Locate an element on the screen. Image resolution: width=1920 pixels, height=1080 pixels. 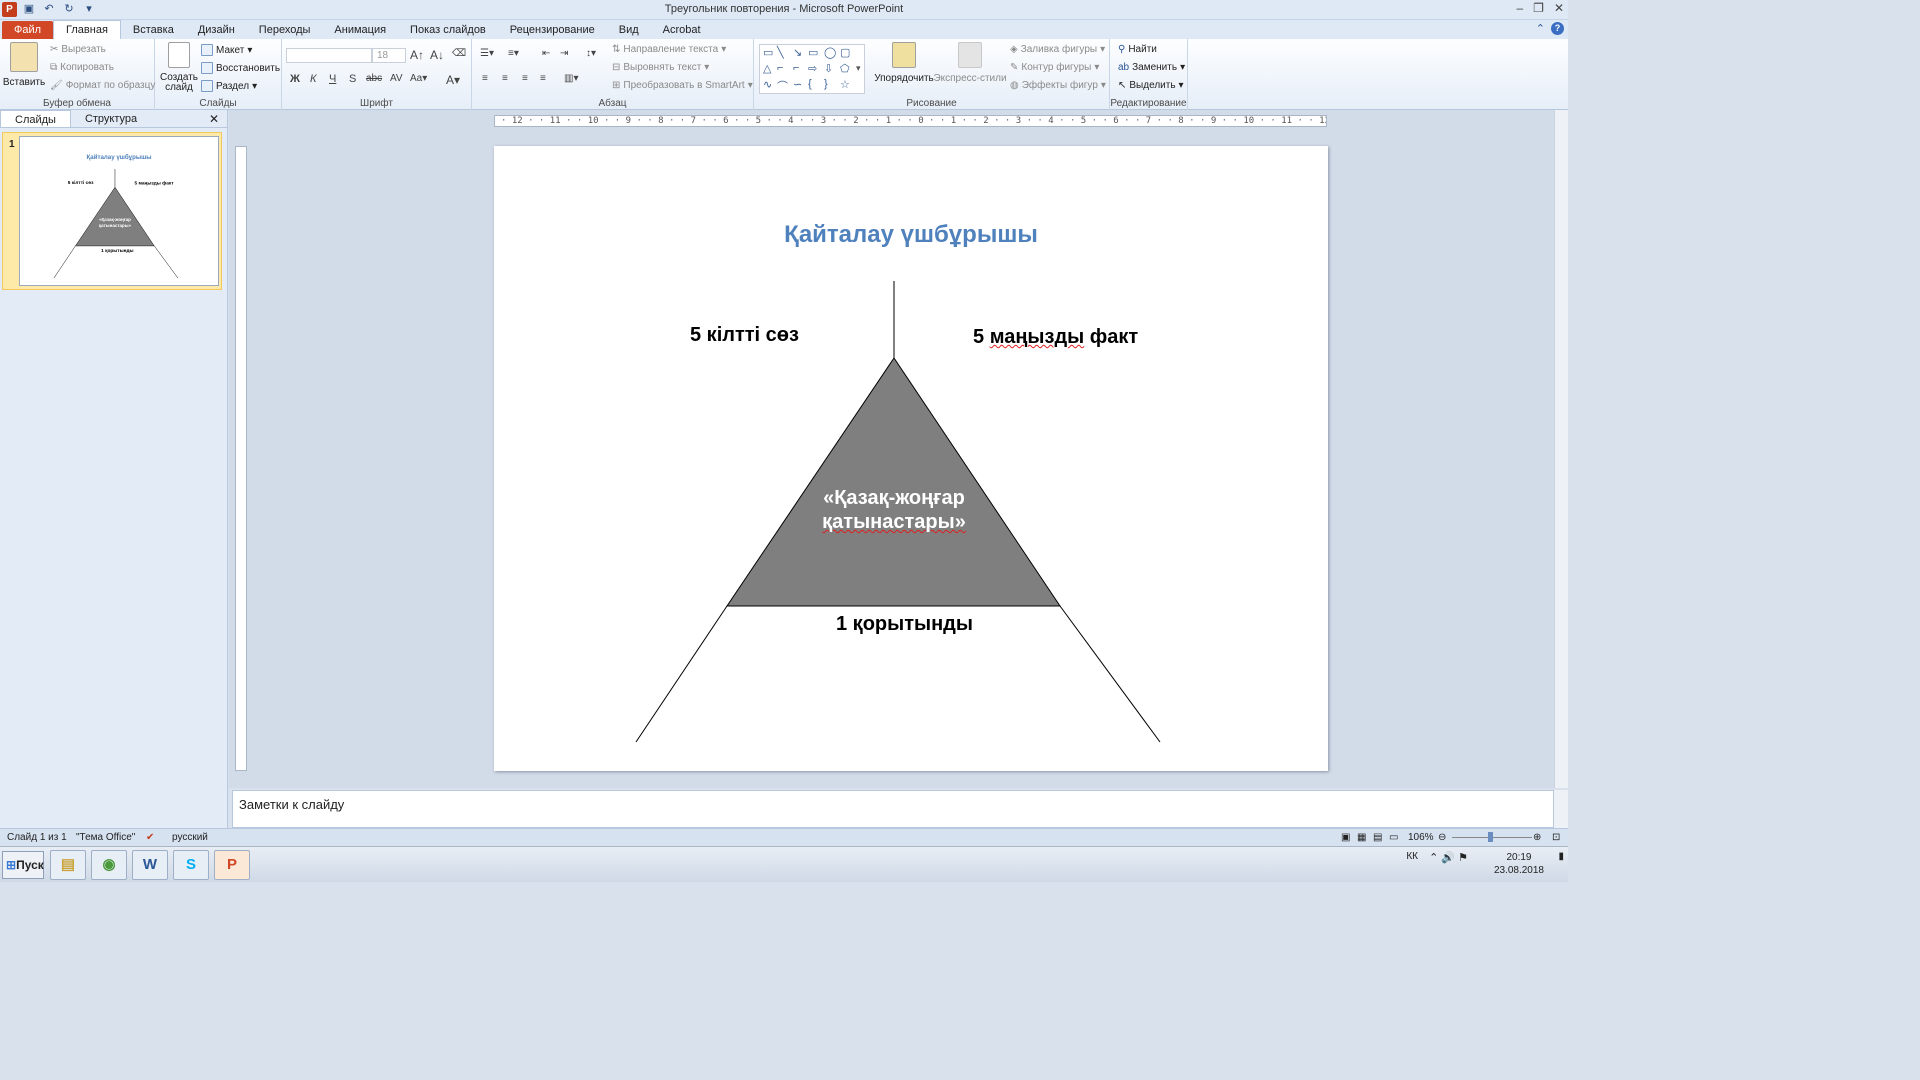
align-center-icon: ≡ is located at coordinates (505, 78).